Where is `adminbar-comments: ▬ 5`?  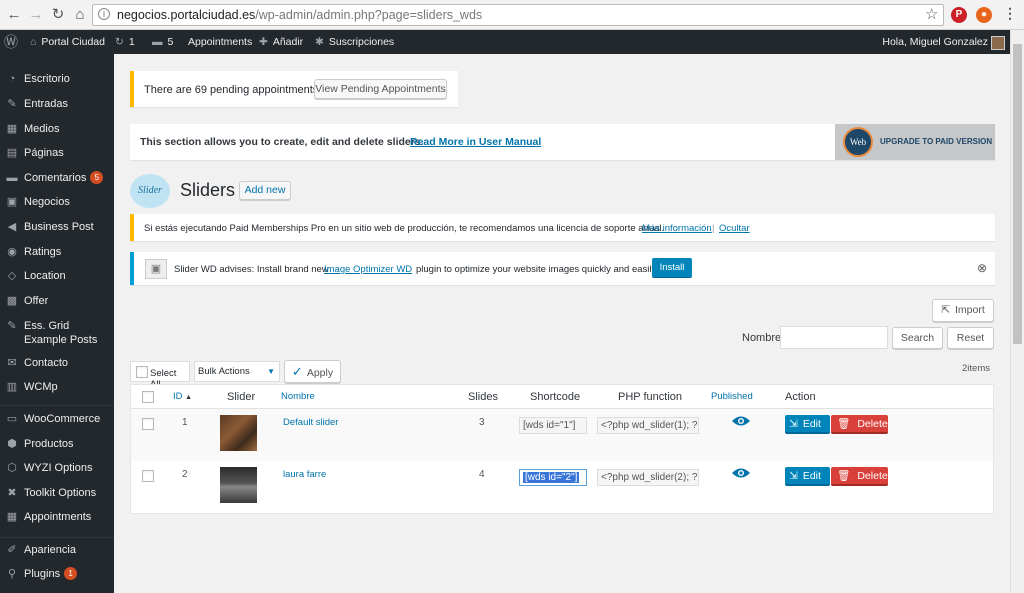 adminbar-comments: ▬ 5 is located at coordinates (162, 42).